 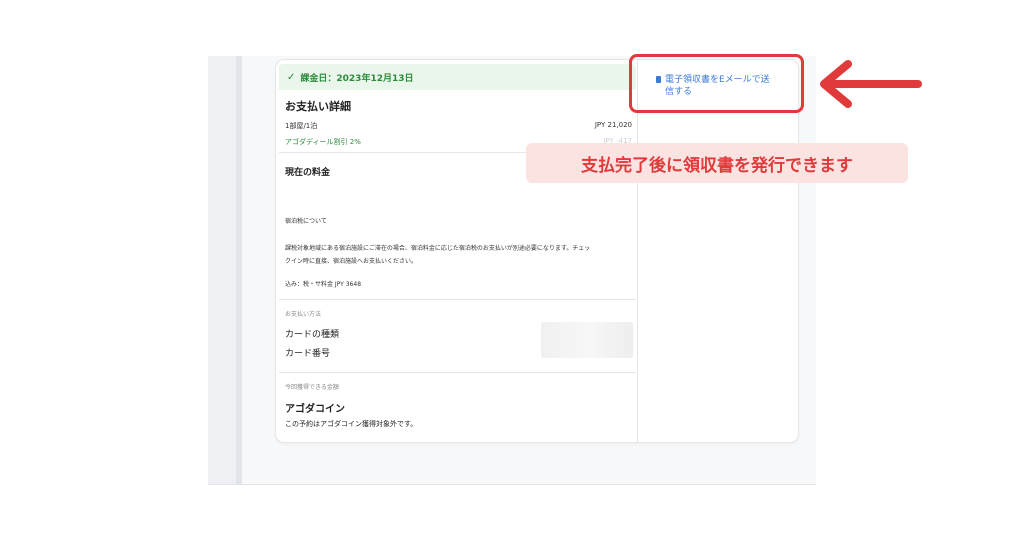 What do you see at coordinates (351, 424) in the screenshot?
I see `agoda-coin-note: この予約はアゴダコイン獲得対象外です。` at bounding box center [351, 424].